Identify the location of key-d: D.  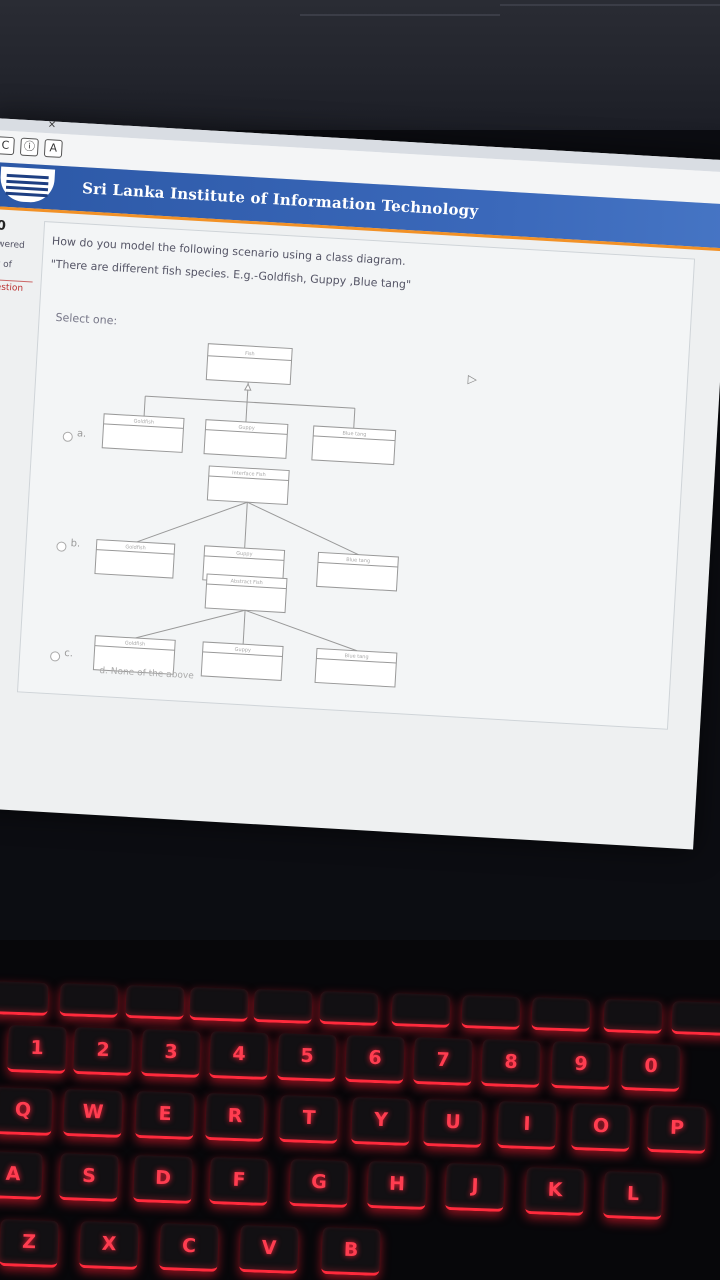
(163, 1179).